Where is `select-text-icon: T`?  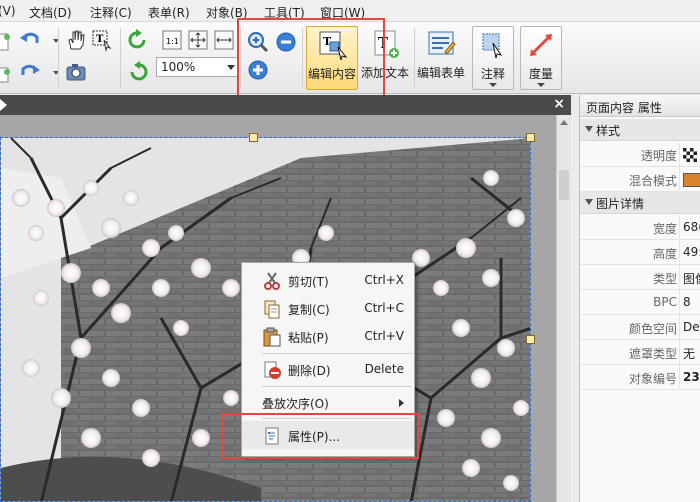
select-text-icon: T is located at coordinates (102, 40).